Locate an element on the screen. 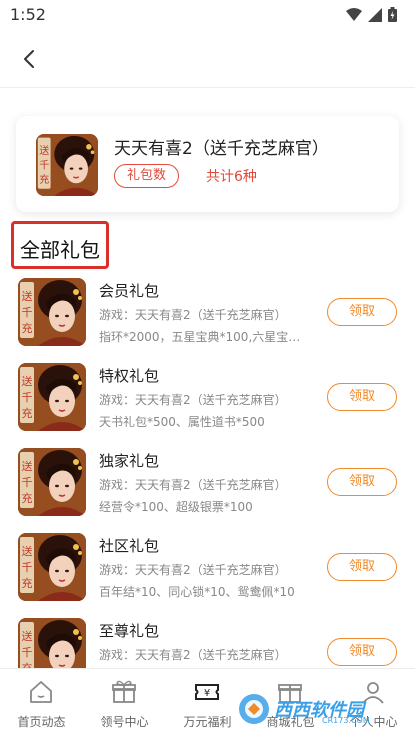 This screenshot has width=415, height=738. gift-content: 天书礼包*500、属性道书*500 is located at coordinates (182, 422).